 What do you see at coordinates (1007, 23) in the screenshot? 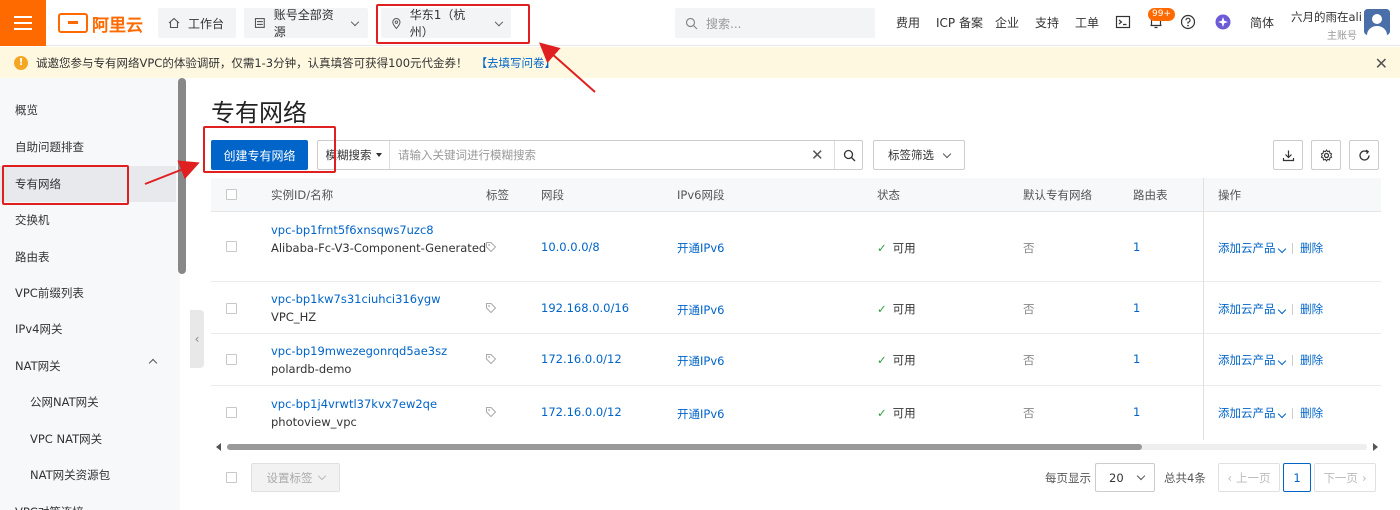
I see `enterprise-link: 企业` at bounding box center [1007, 23].